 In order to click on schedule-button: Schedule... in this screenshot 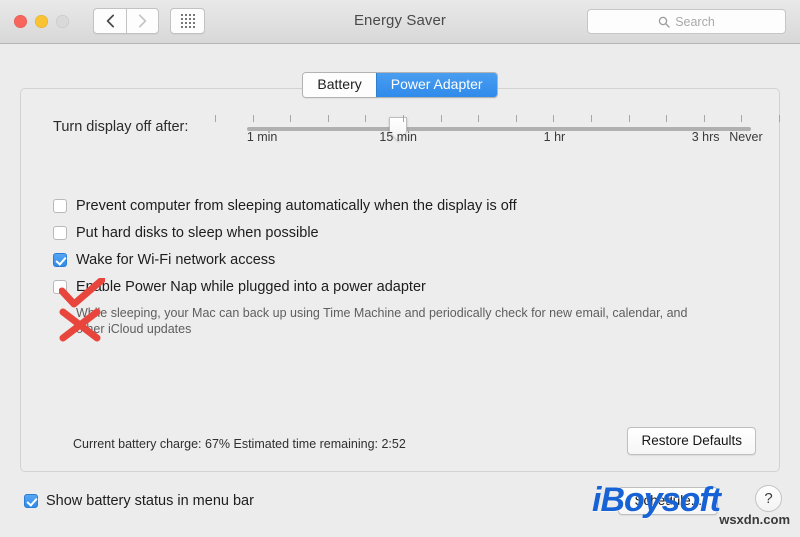, I will do `click(668, 501)`.